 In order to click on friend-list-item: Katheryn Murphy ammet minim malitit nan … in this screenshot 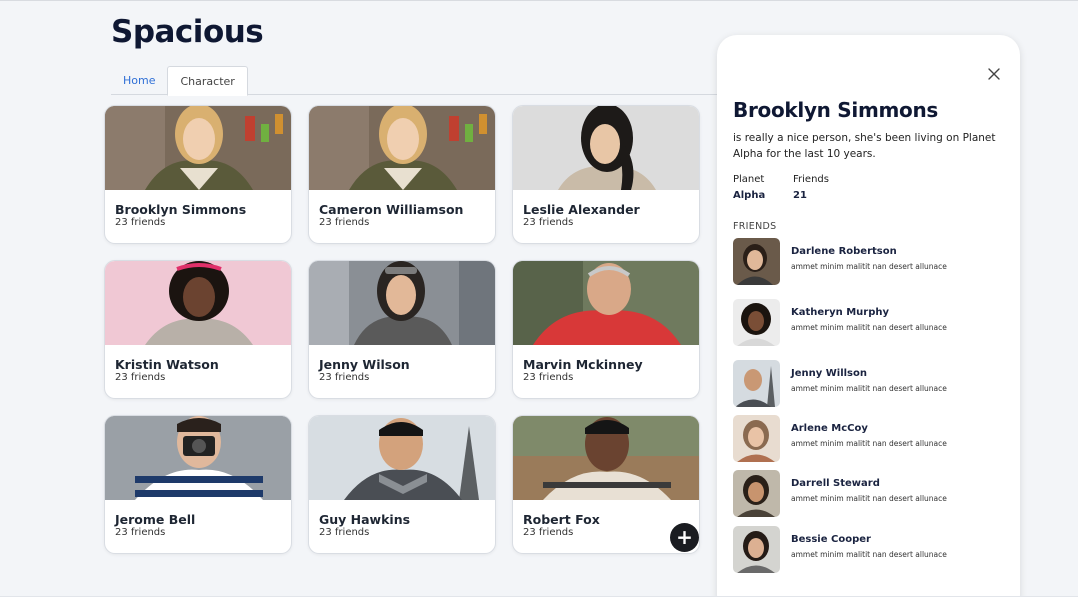, I will do `click(868, 323)`.